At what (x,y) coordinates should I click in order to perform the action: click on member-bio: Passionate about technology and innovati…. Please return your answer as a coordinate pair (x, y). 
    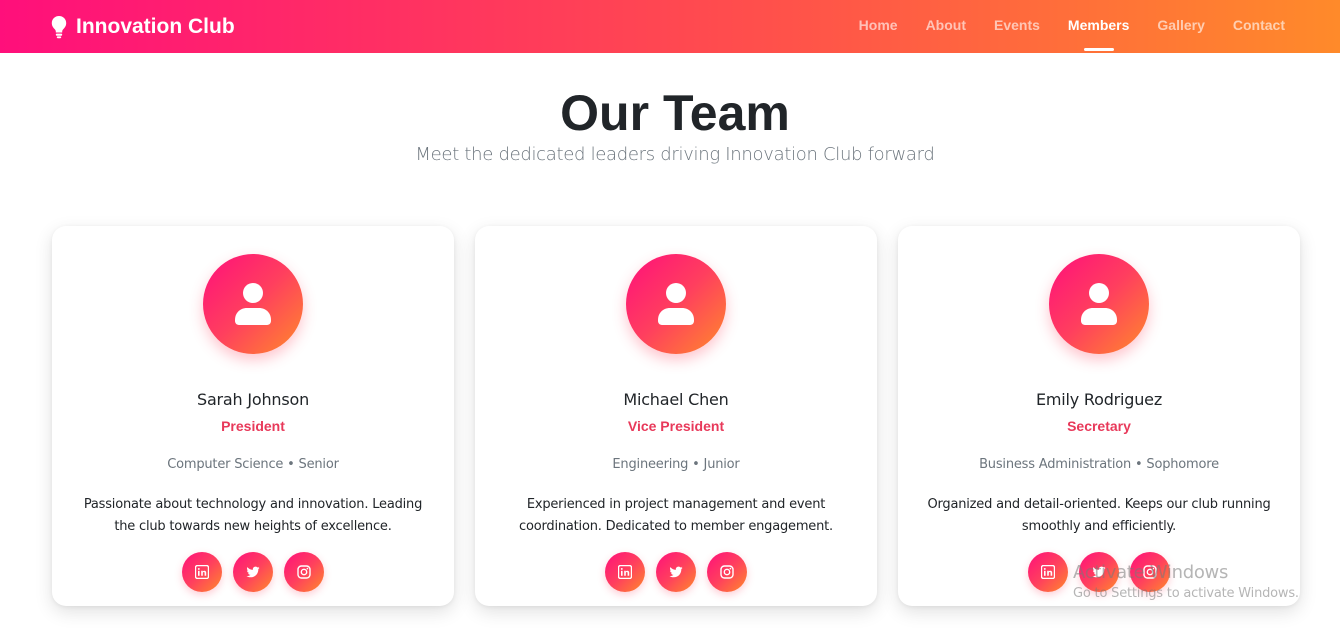
    Looking at the image, I should click on (253, 515).